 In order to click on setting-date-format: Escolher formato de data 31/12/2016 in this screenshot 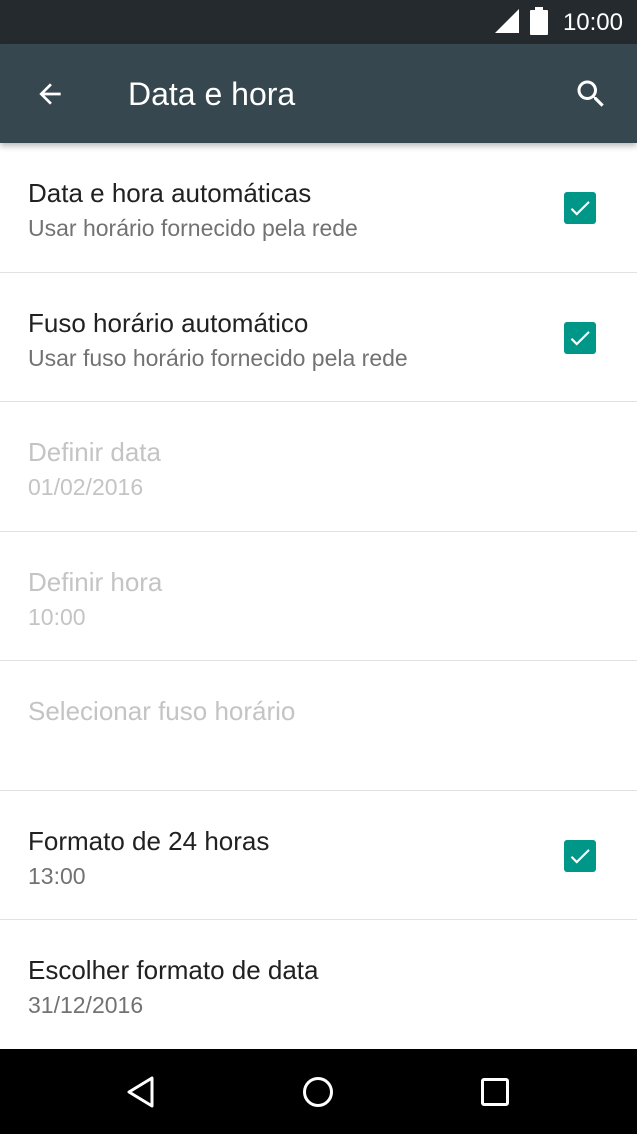, I will do `click(318, 985)`.